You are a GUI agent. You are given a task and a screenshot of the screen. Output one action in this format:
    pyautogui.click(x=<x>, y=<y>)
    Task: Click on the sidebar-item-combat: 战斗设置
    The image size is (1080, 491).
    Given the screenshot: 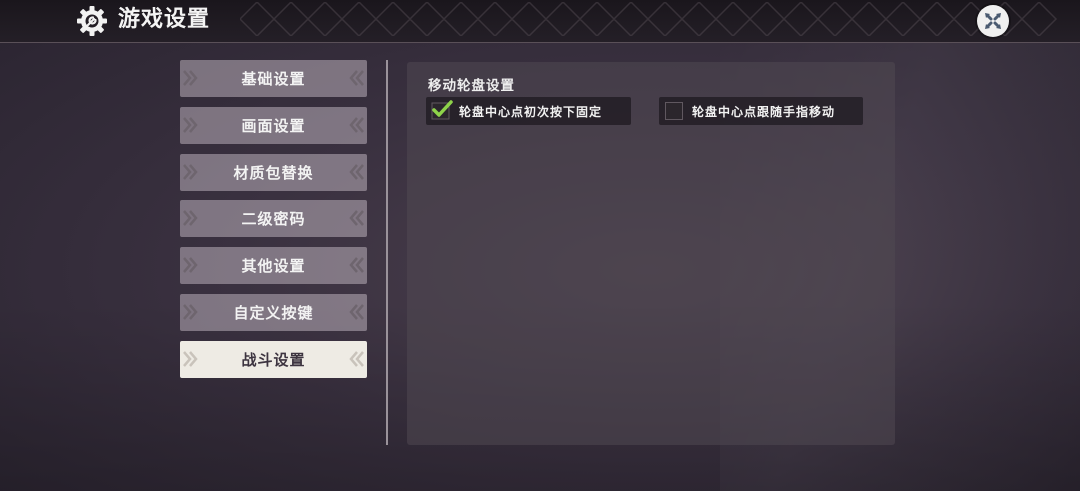 What is the action you would take?
    pyautogui.click(x=273, y=359)
    